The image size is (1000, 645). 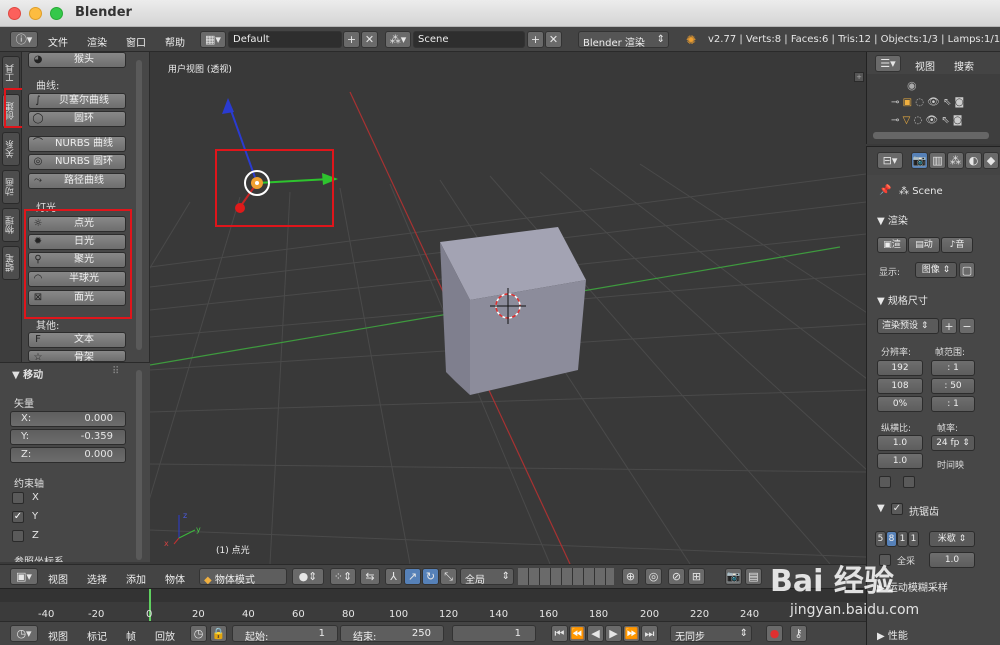 What do you see at coordinates (653, 576) in the screenshot?
I see `proportional-edit-icon: ◎` at bounding box center [653, 576].